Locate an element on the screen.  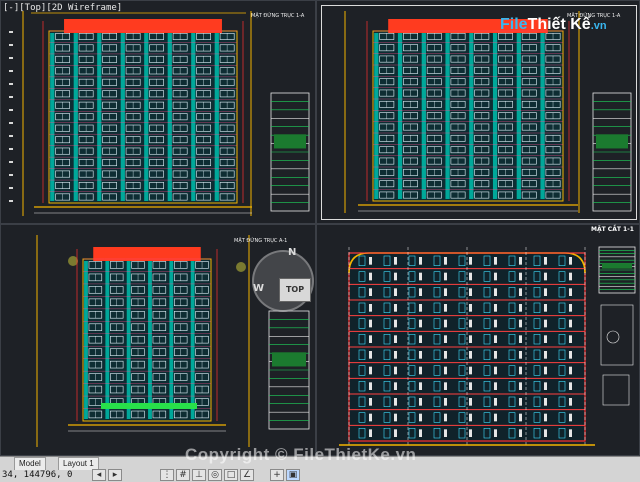
viewcube-top-face: TOP is located at coordinates (295, 290).